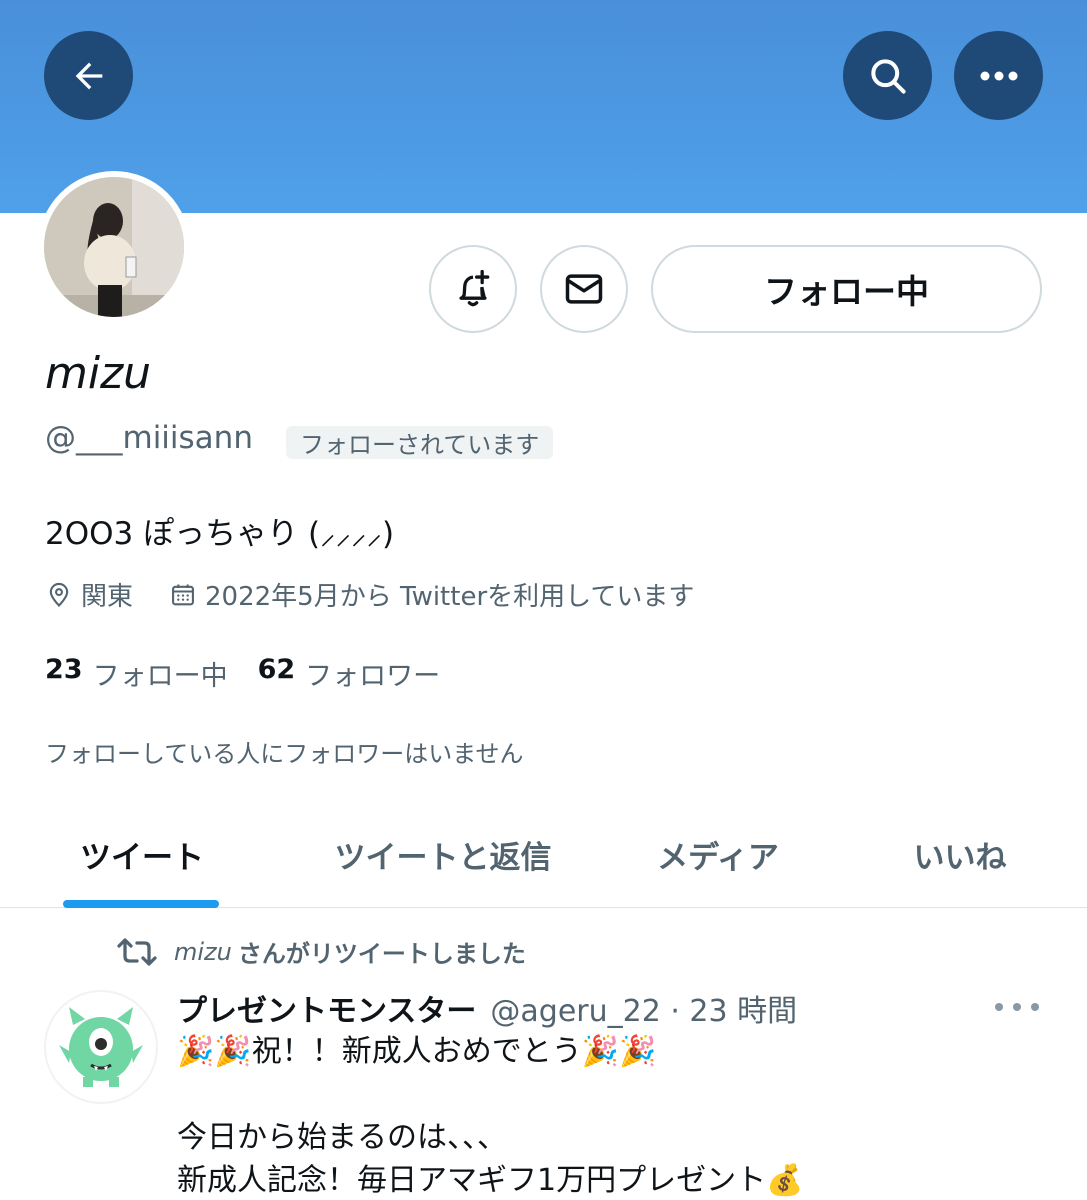 This screenshot has height=1200, width=1087. Describe the element at coordinates (276, 669) in the screenshot. I see `followers-count: 62` at that location.